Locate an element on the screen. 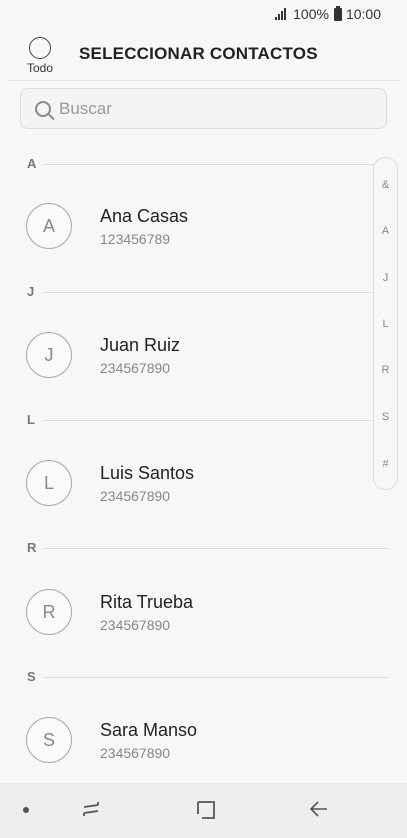 This screenshot has width=407, height=838. page-title: SELECCIONAR CONTACTOS is located at coordinates (198, 53).